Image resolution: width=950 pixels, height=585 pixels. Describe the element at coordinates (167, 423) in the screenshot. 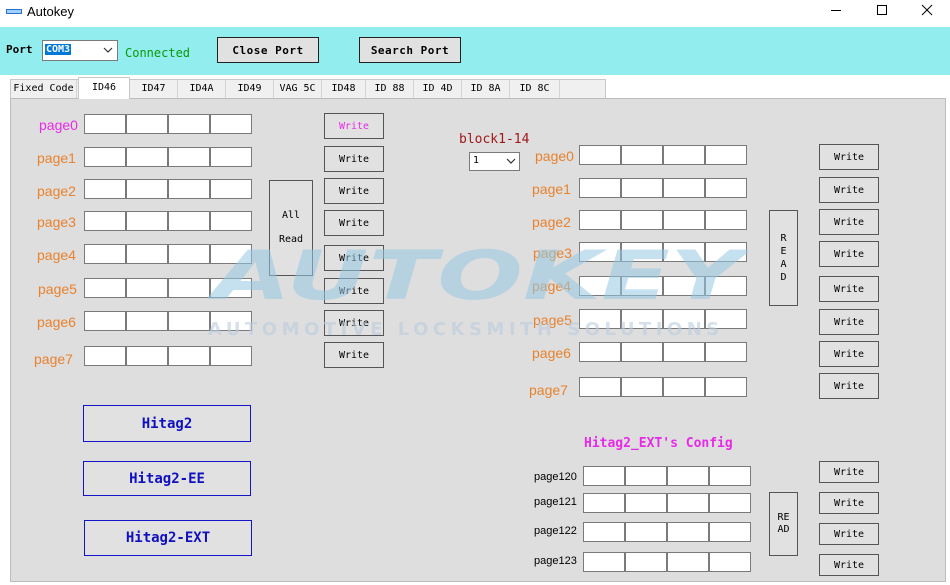

I see `hitag2-button: Hitag2` at that location.